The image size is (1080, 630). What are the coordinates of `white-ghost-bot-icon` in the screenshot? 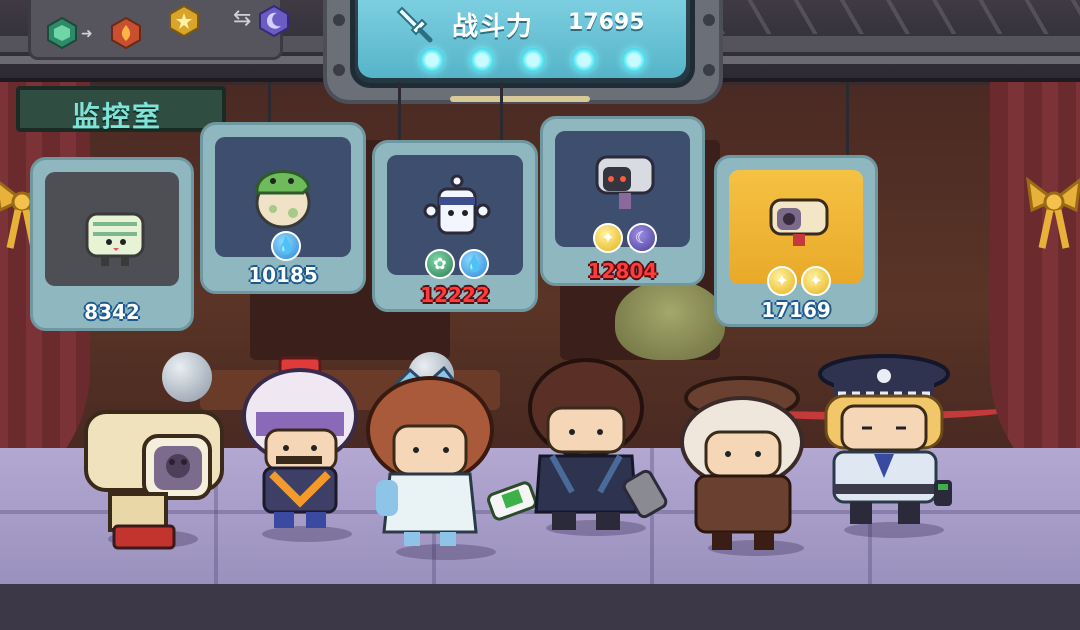 It's located at (457, 204).